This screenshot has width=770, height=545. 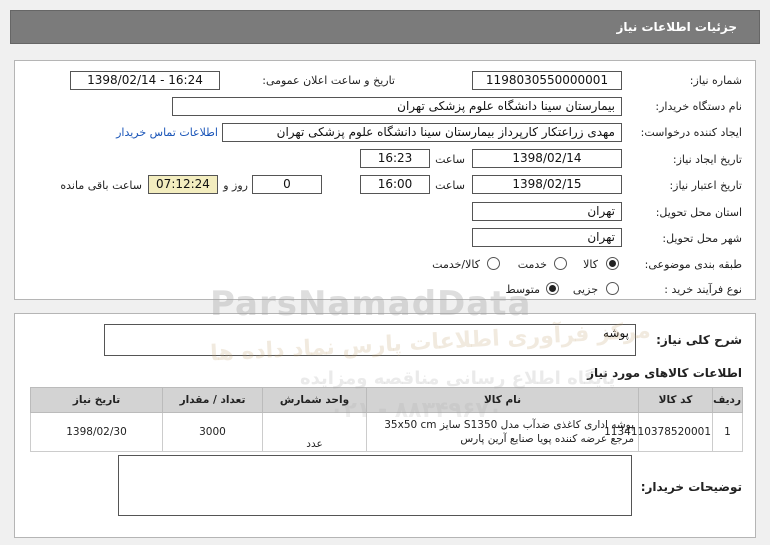 What do you see at coordinates (145, 80) in the screenshot?
I see `announce-datetime-field: 1398/02/14 - 16:24` at bounding box center [145, 80].